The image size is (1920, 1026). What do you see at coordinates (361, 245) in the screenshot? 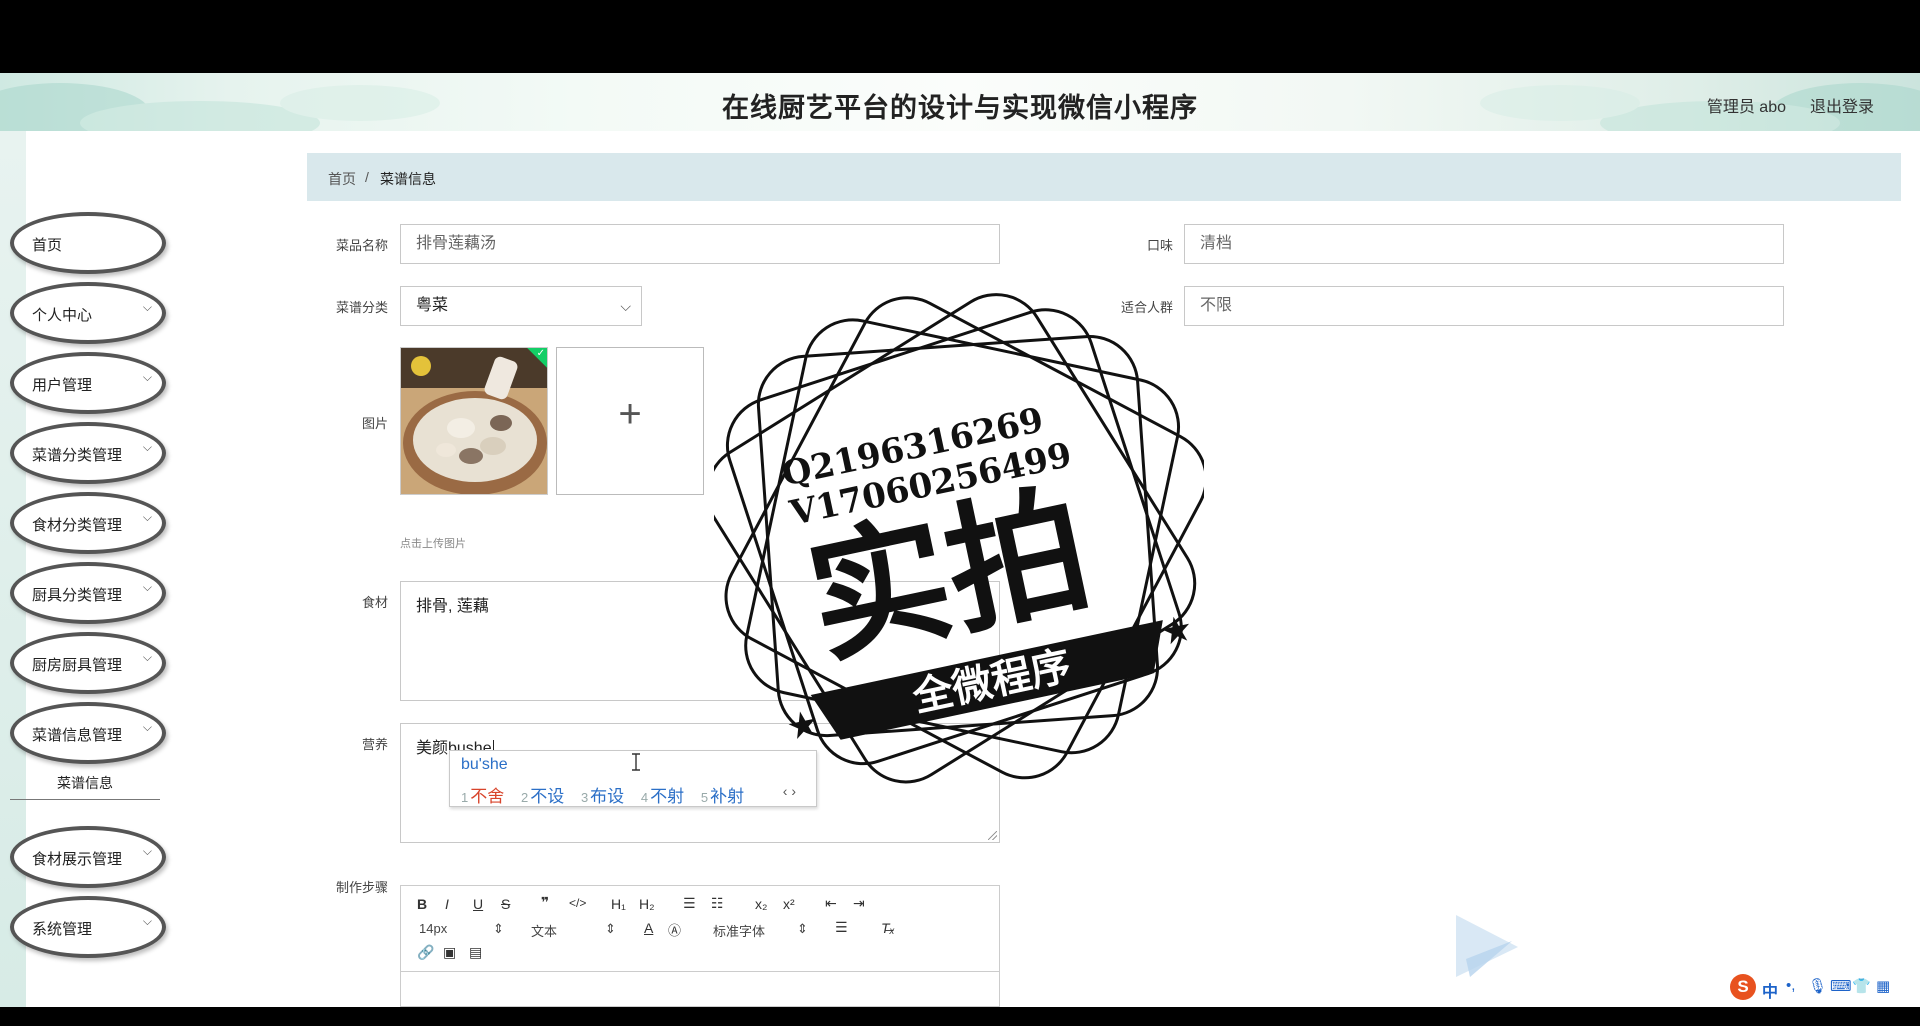
I see `dish-name-label: 菜品名称` at bounding box center [361, 245].